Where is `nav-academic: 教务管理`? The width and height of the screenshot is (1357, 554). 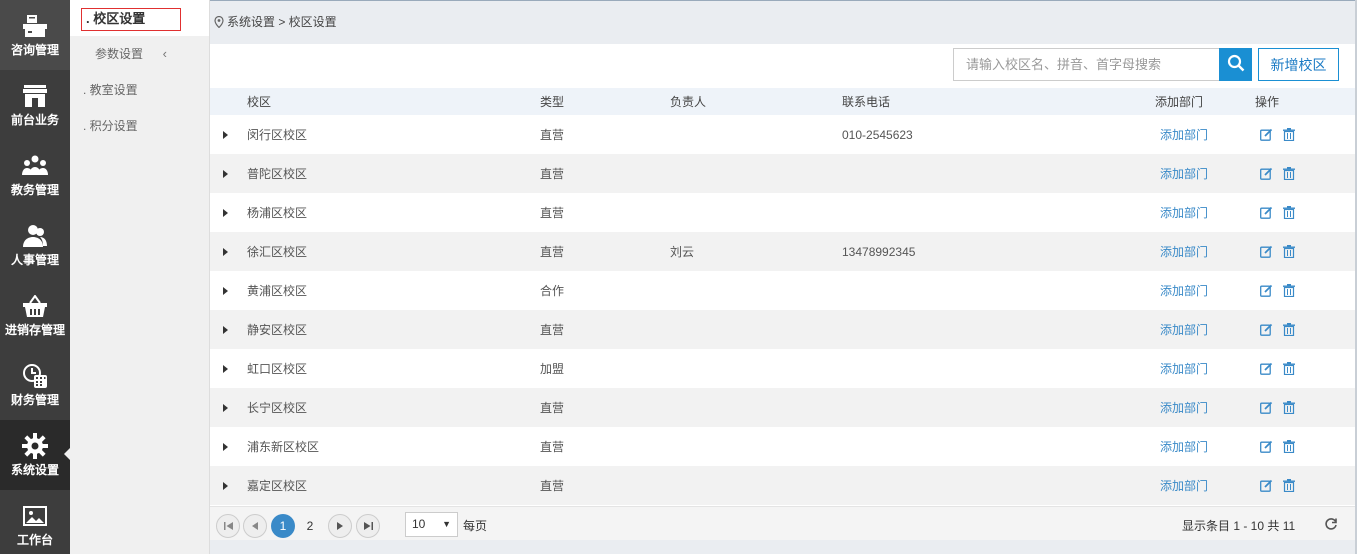 nav-academic: 教务管理 is located at coordinates (35, 175).